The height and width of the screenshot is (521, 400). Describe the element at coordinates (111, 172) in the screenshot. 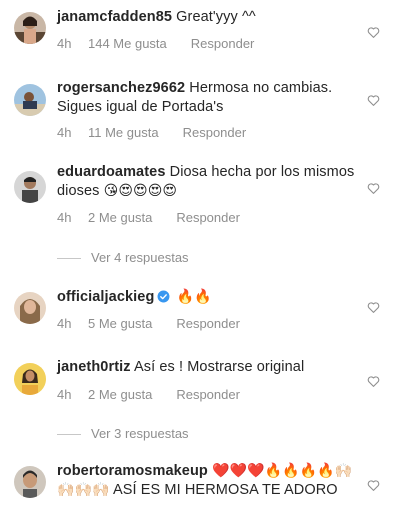

I see `comment-username: eduardoamates` at that location.